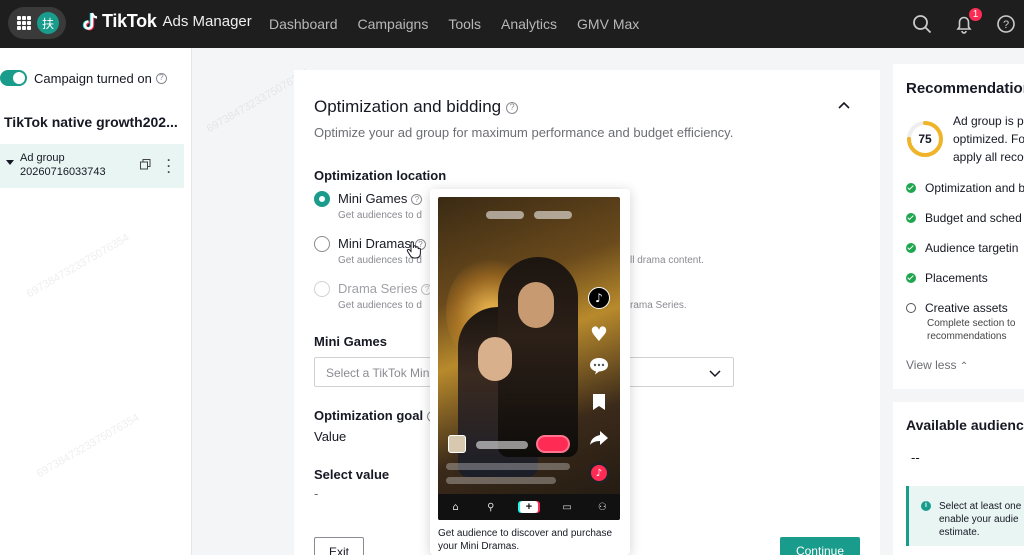 The height and width of the screenshot is (555, 1024). I want to click on app-switcher-button: 扶, so click(37, 23).